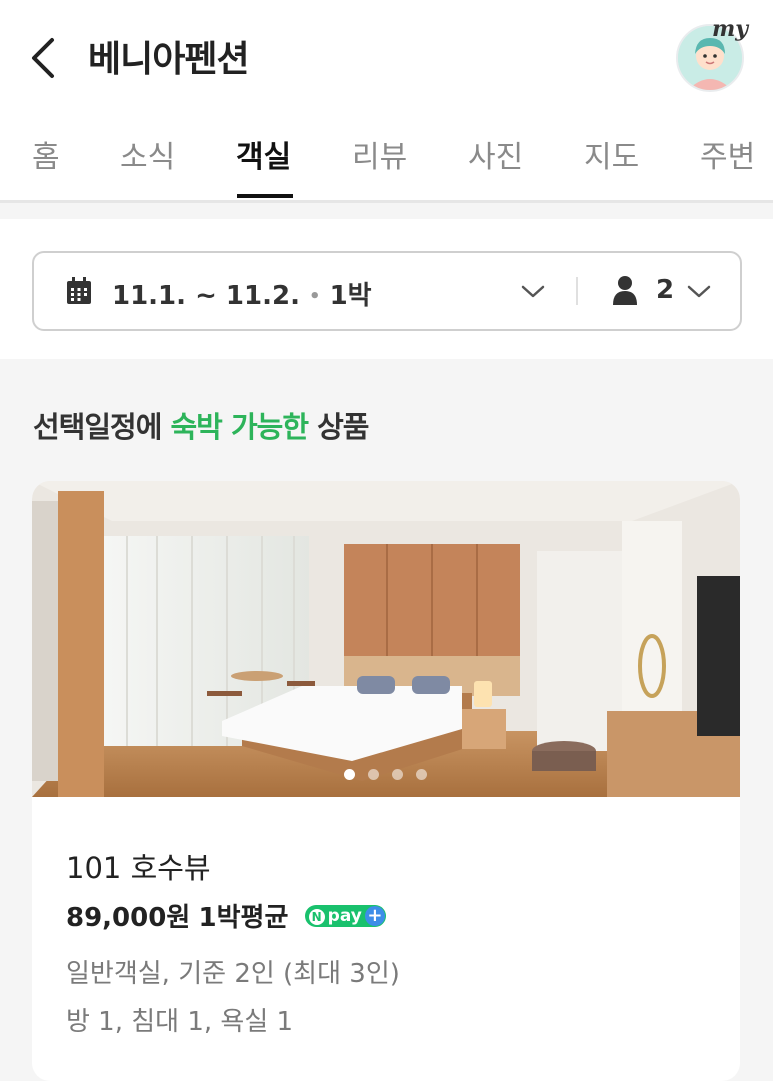 Image resolution: width=773 pixels, height=1081 pixels. What do you see at coordinates (386, 211) in the screenshot?
I see `divider` at bounding box center [386, 211].